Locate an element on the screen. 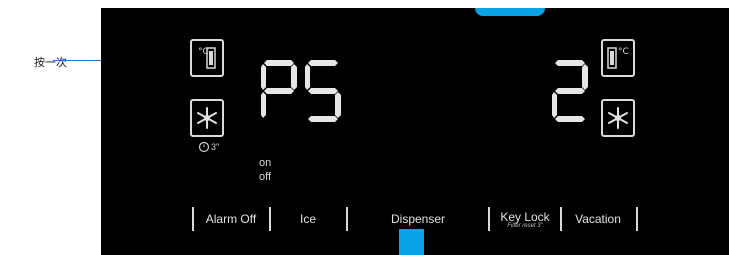 This screenshot has height=255, width=729. alarm-off-button: Alarm Off is located at coordinates (231, 219).